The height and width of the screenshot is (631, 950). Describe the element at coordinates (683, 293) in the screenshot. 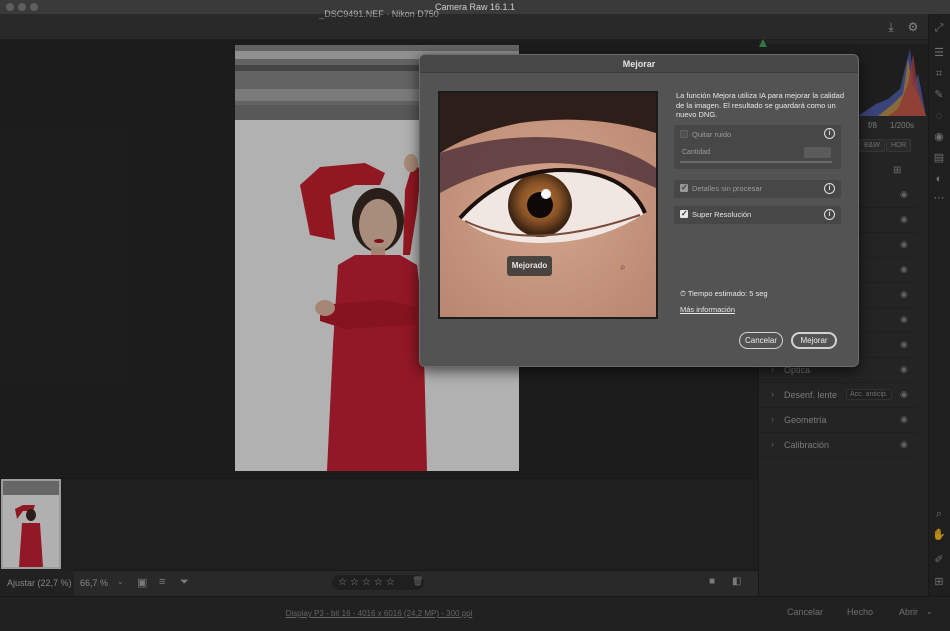

I see `stopwatch-icon: ⏱` at that location.